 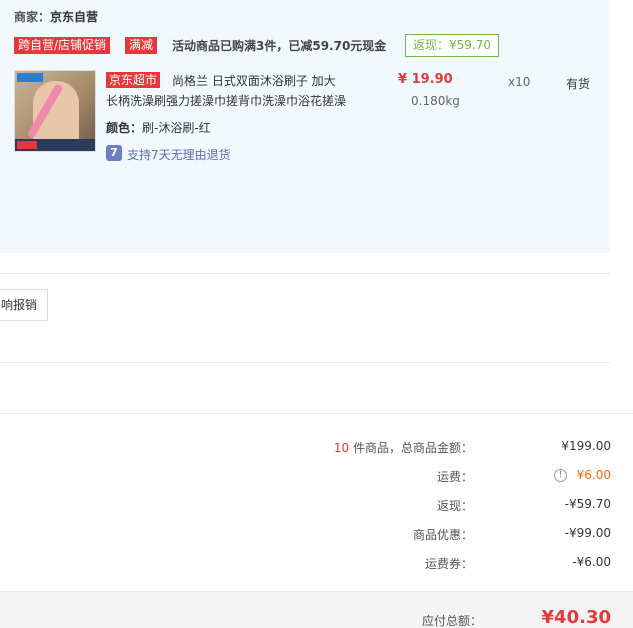 What do you see at coordinates (587, 533) in the screenshot?
I see `discount-value: -¥99.00` at bounding box center [587, 533].